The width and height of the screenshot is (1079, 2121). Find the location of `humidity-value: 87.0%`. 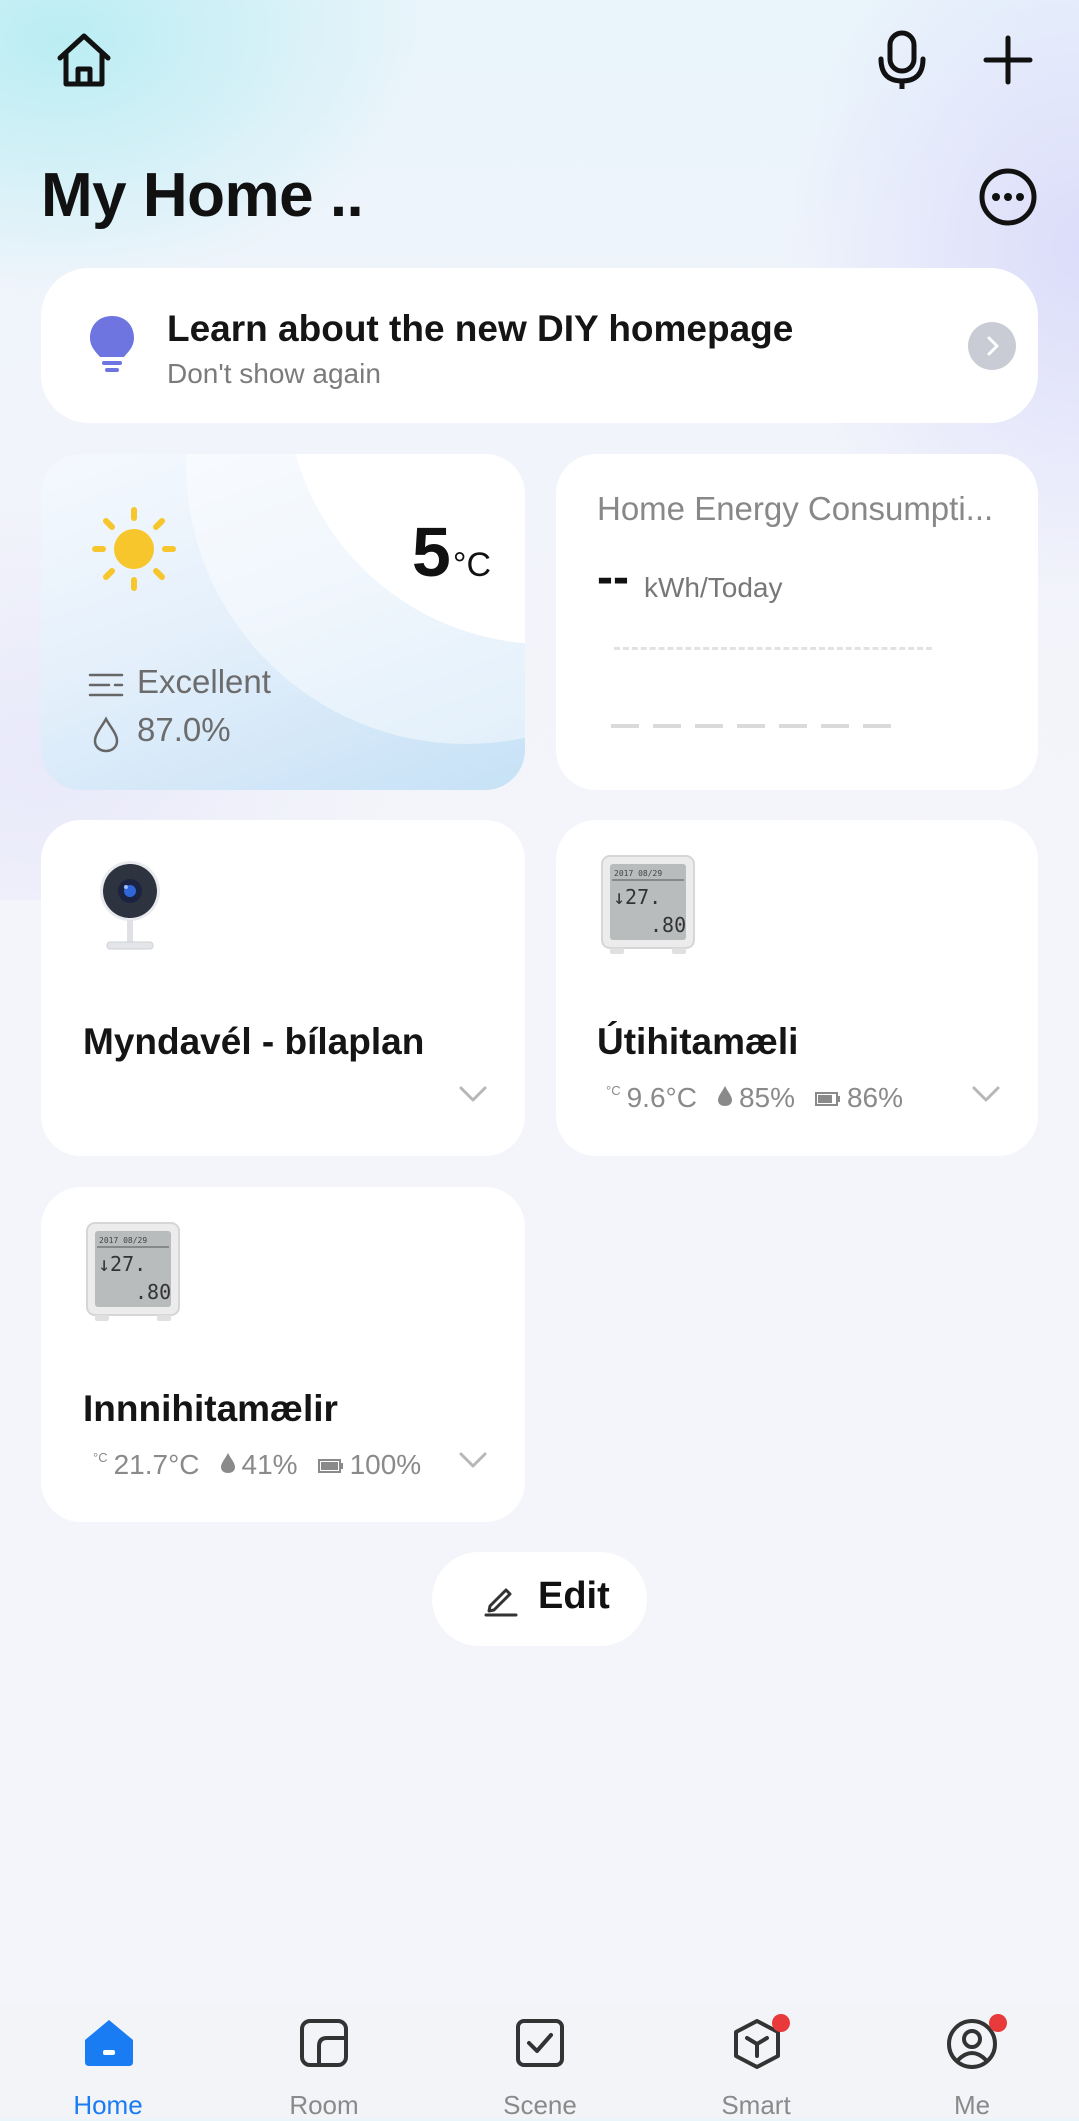

humidity-value: 87.0% is located at coordinates (184, 729).